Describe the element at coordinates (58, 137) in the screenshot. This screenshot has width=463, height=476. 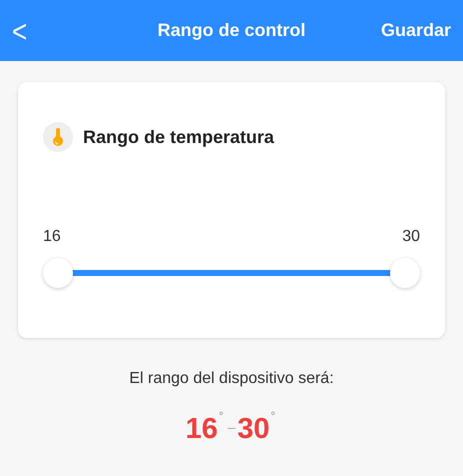
I see `thermometer-icon` at that location.